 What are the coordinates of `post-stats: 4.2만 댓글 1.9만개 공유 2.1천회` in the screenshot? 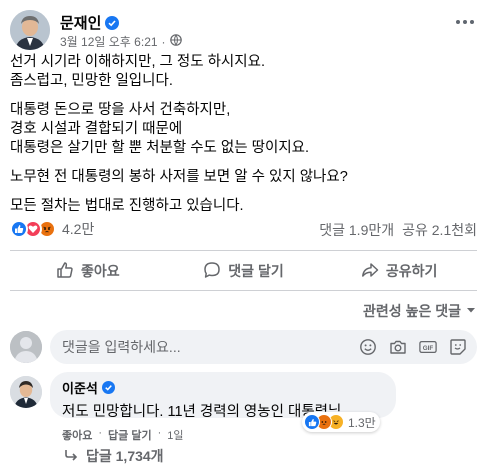 It's located at (243, 228).